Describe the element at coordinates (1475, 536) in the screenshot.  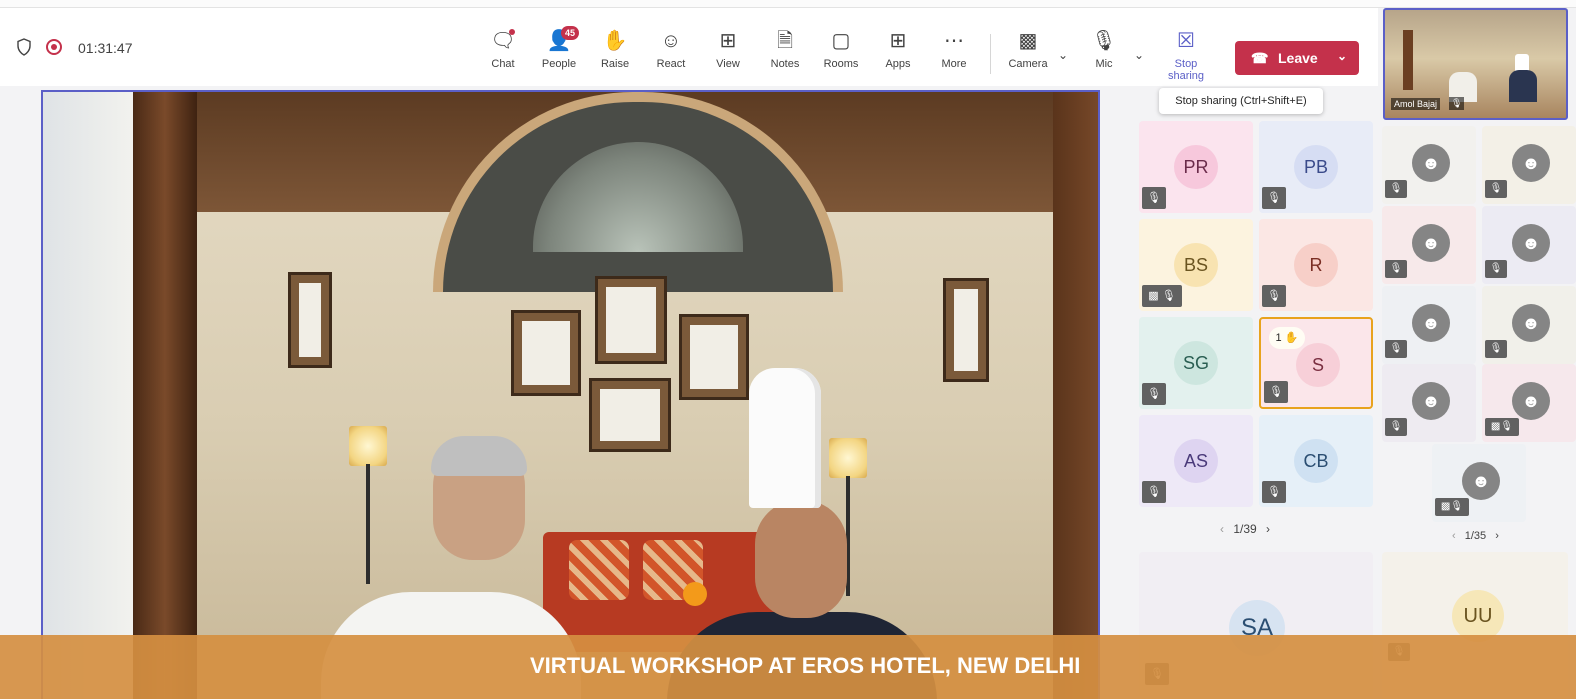
I see `gallery-pager-label: 1/35` at that location.